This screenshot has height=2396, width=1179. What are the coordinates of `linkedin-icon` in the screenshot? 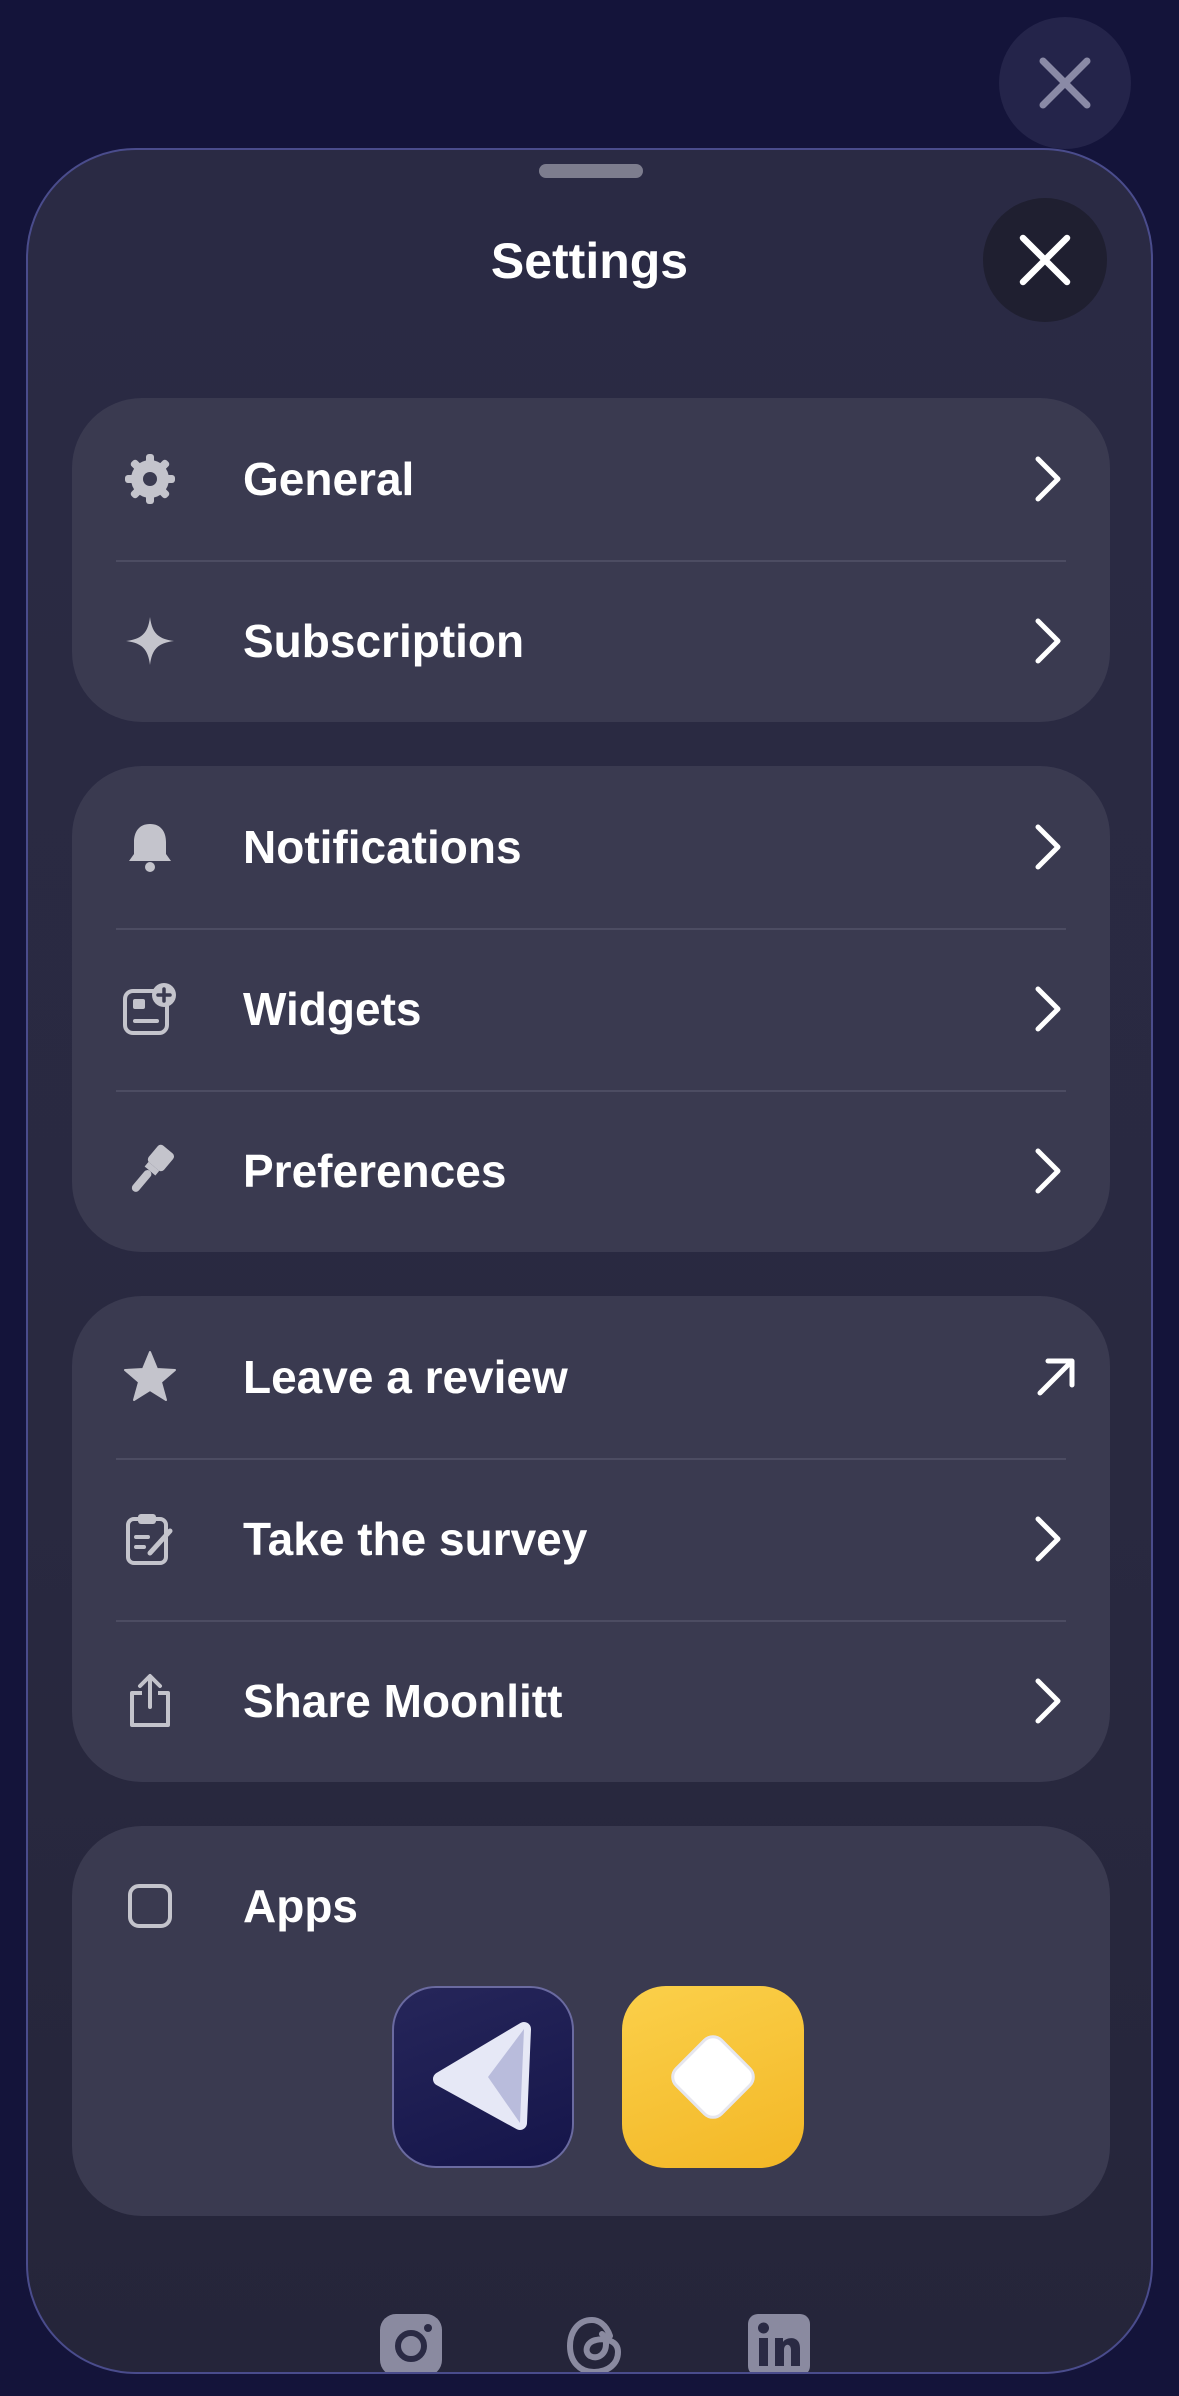 It's located at (779, 2341).